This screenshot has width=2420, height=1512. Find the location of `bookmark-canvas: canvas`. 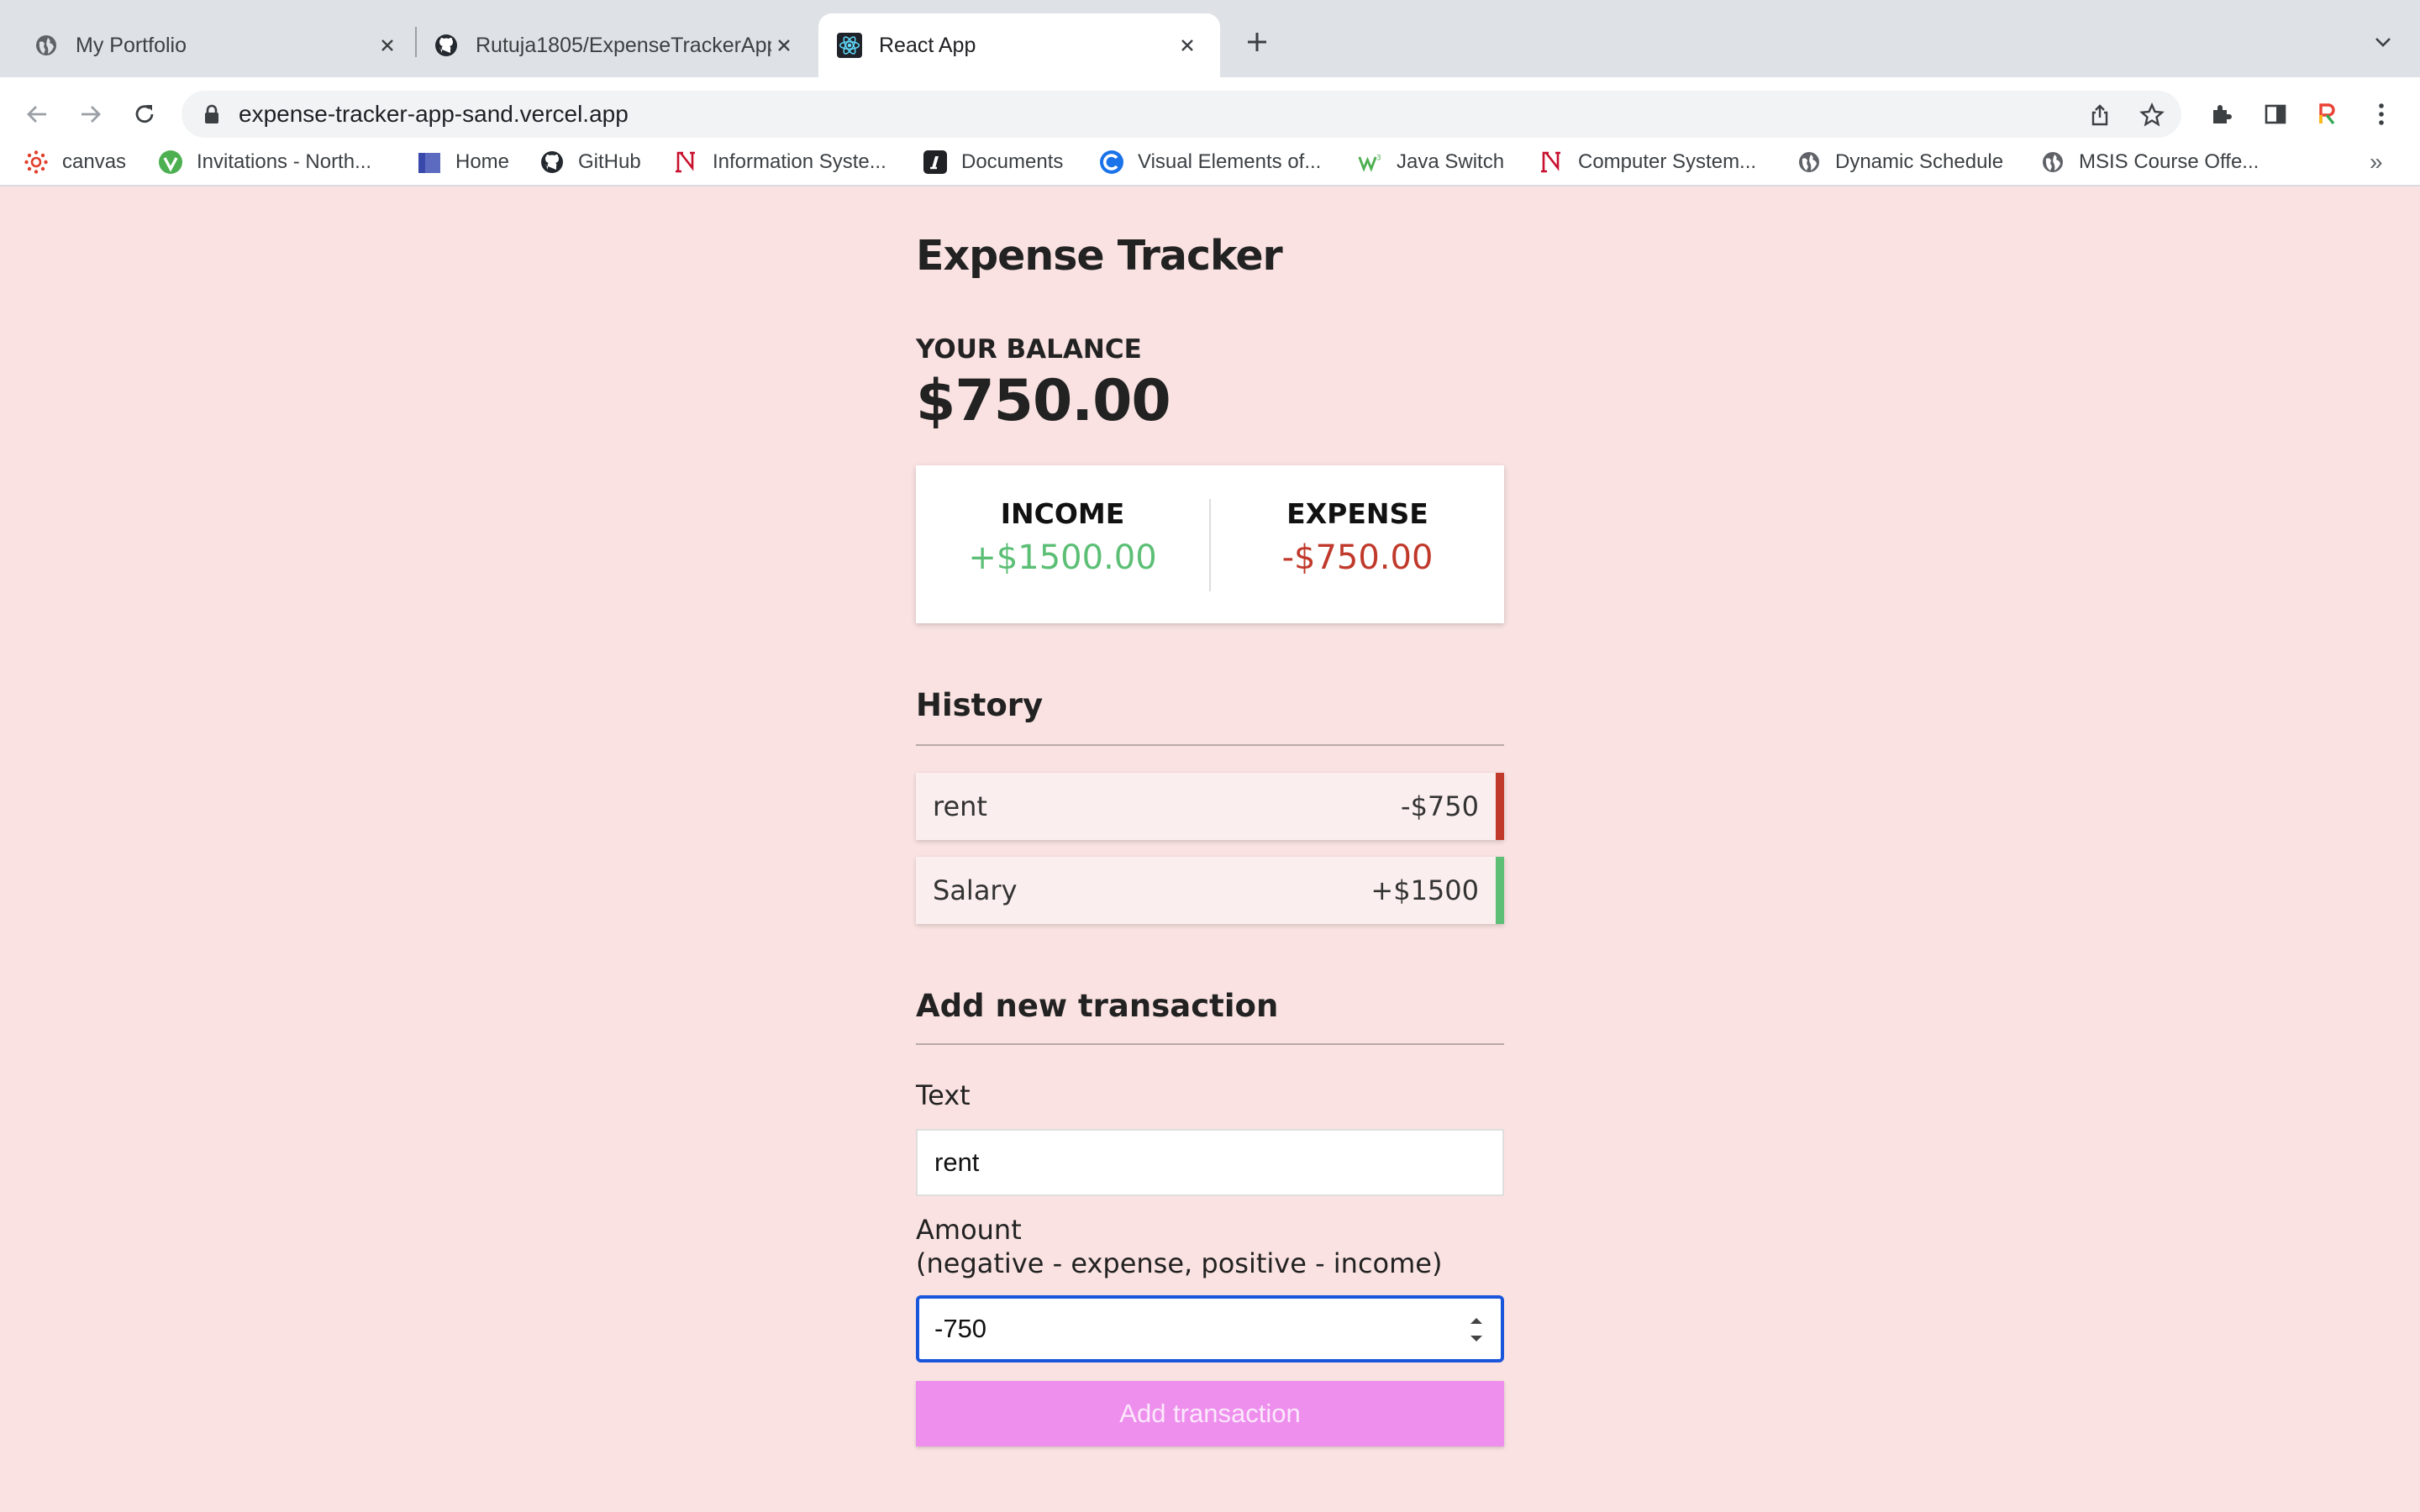

bookmark-canvas: canvas is located at coordinates (75, 162).